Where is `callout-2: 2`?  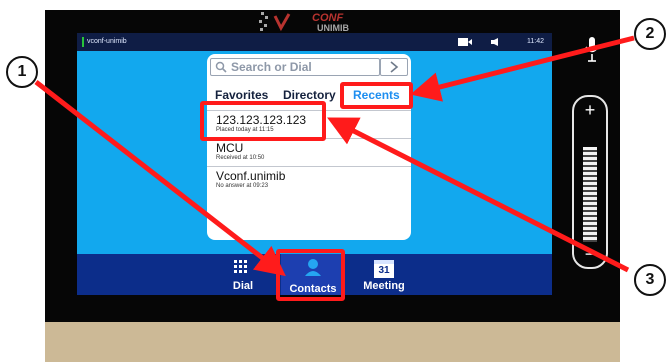 callout-2: 2 is located at coordinates (650, 34).